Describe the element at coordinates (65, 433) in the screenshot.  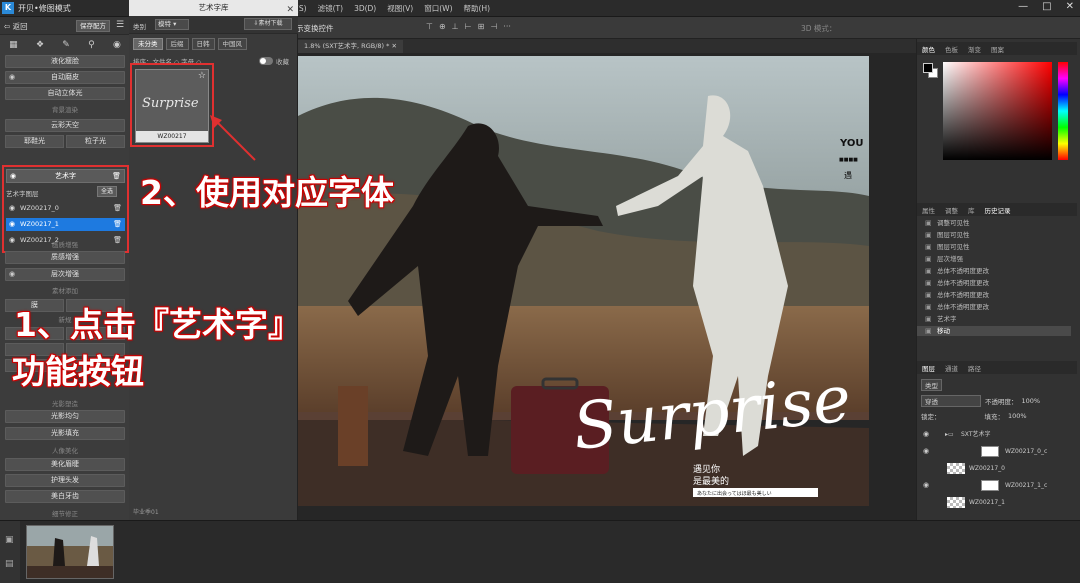
I see `shadow-fill-button: 光影填充` at that location.